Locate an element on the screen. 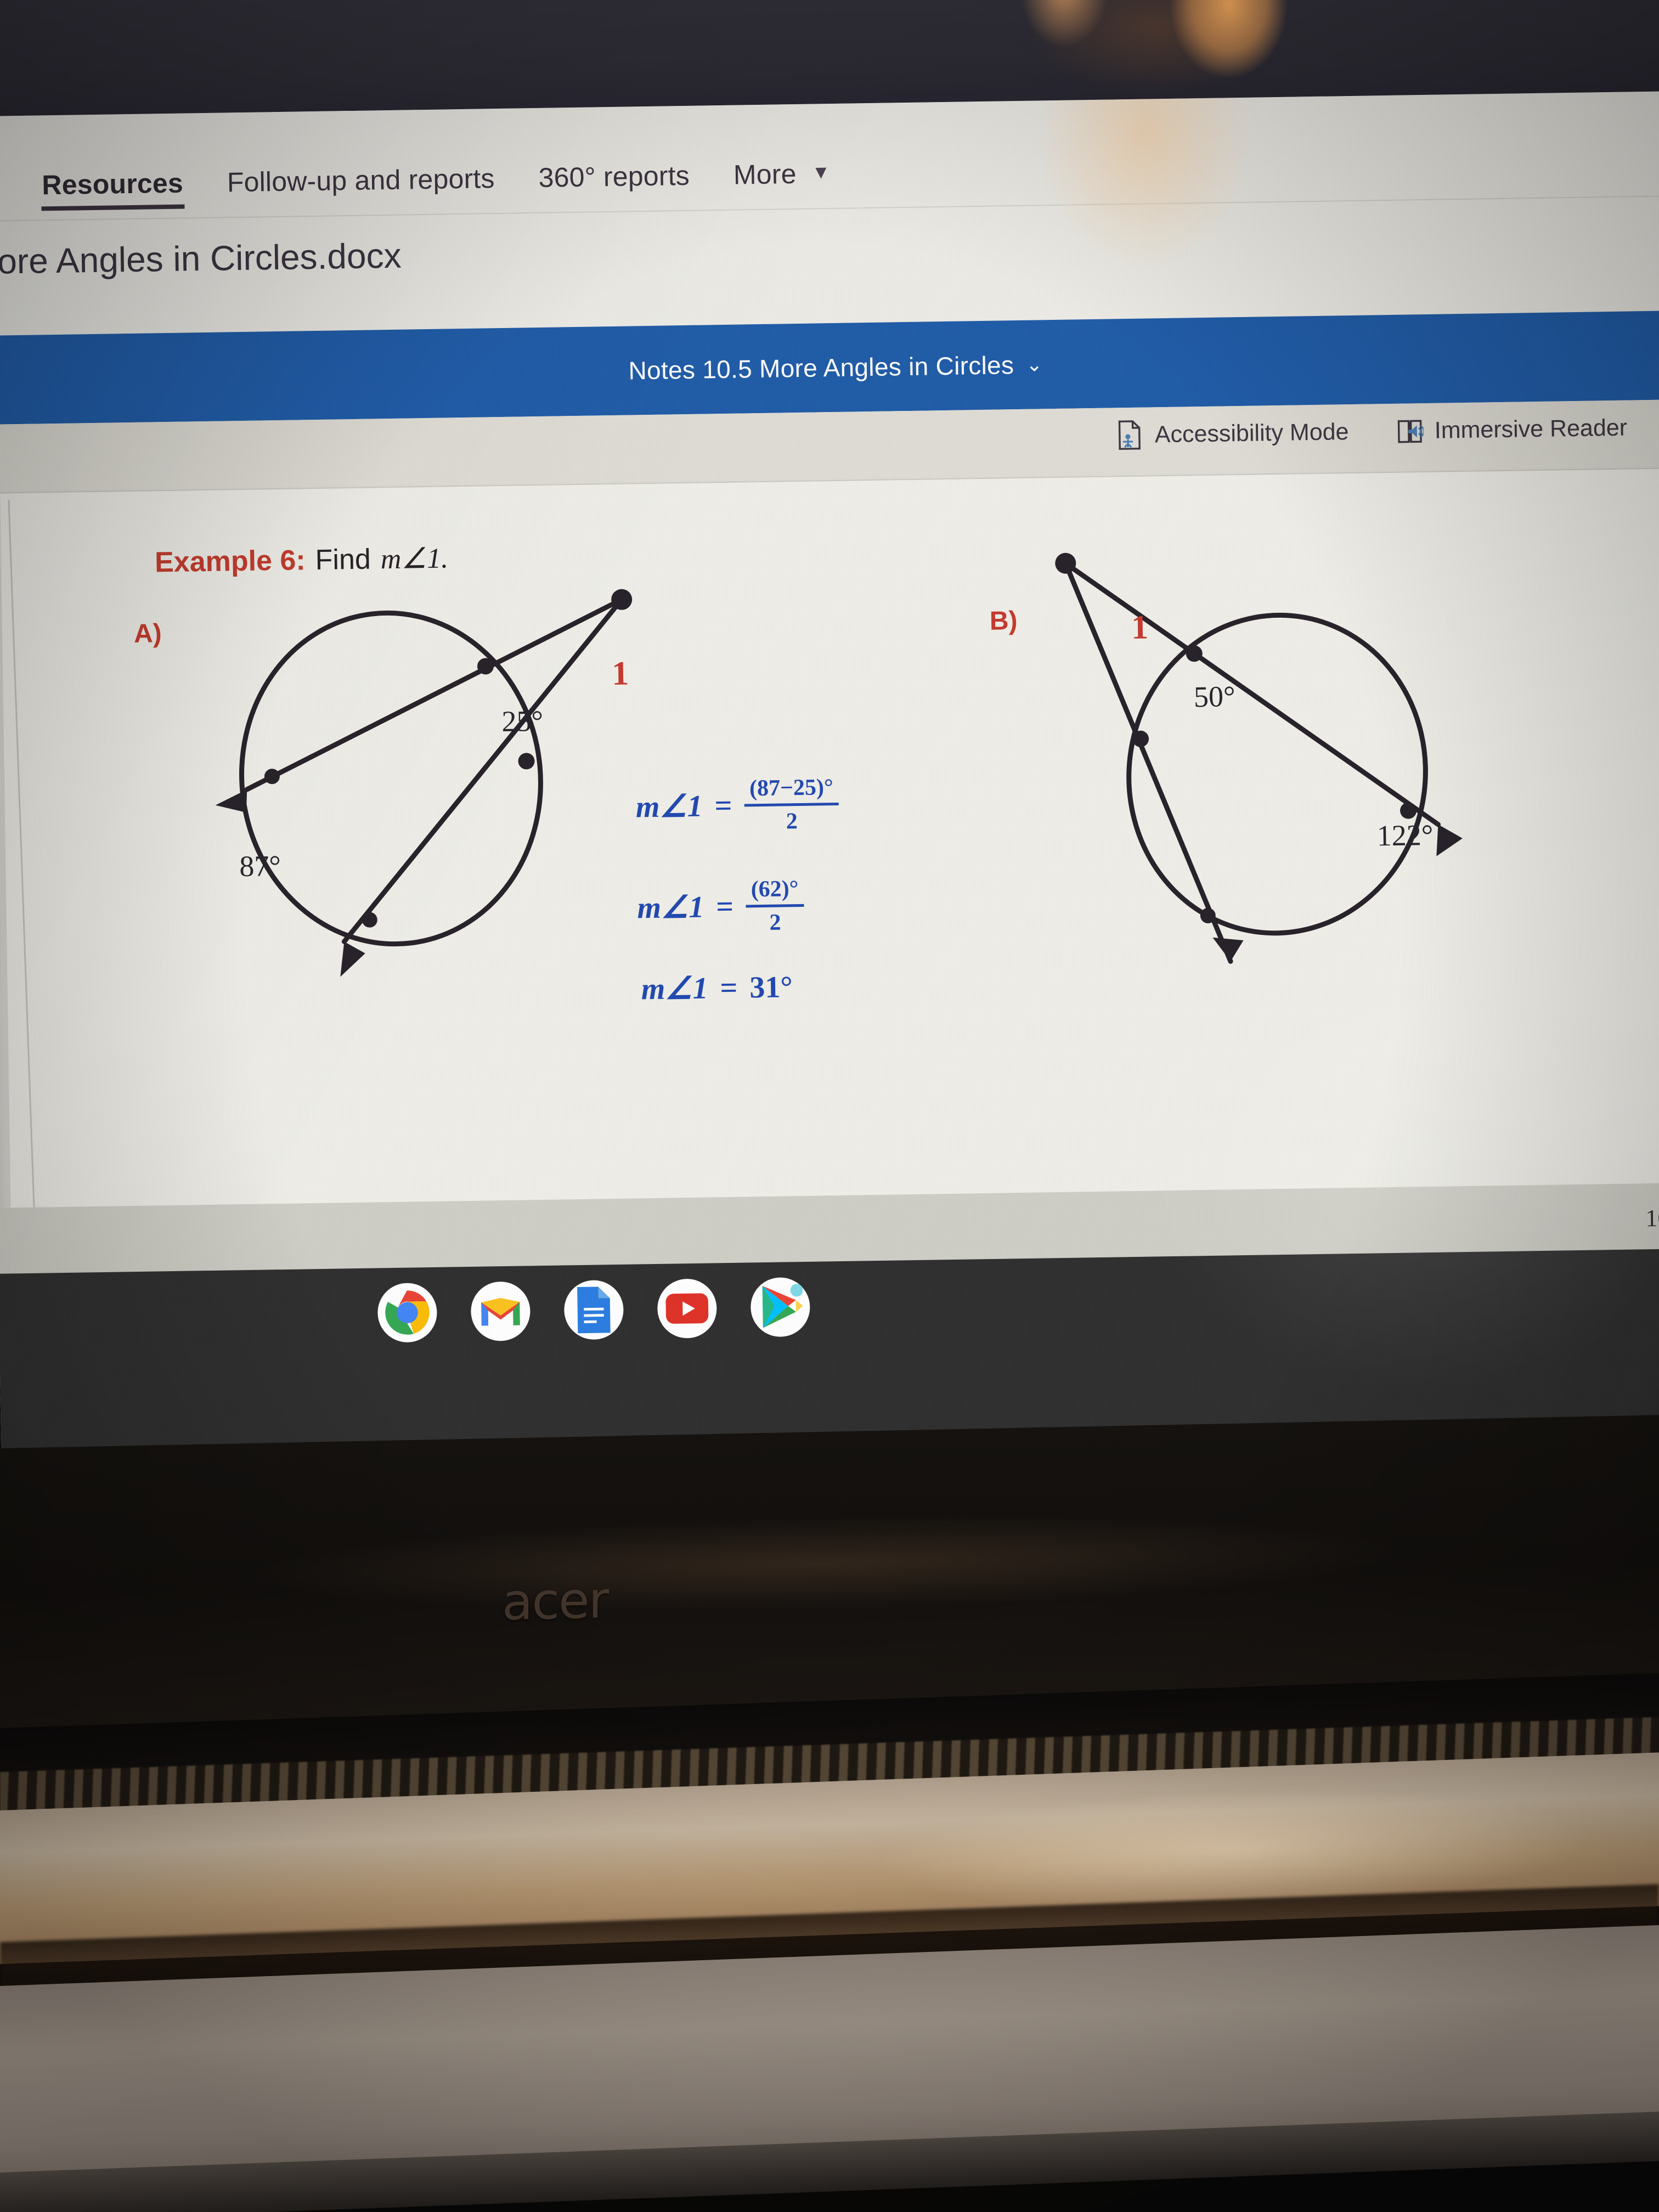 Image resolution: width=1659 pixels, height=2212 pixels. immersive-reader-label: Immersive Reader is located at coordinates (1531, 429).